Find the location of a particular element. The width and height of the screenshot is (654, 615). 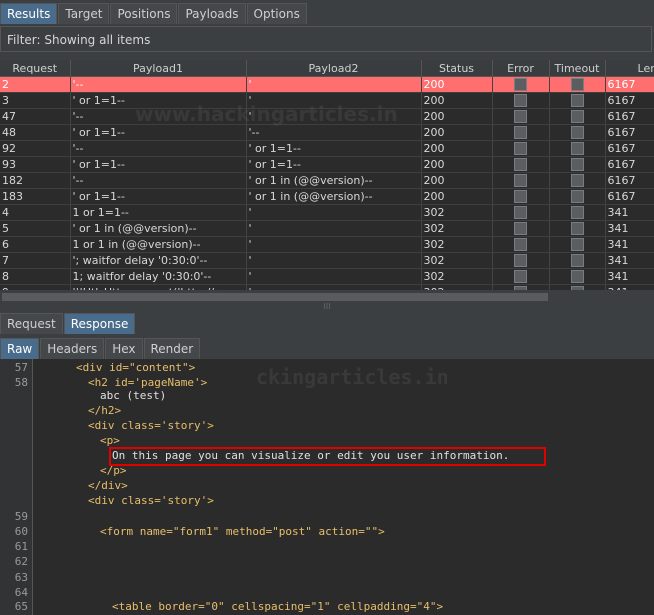

table-cell: 7 is located at coordinates (35, 260).